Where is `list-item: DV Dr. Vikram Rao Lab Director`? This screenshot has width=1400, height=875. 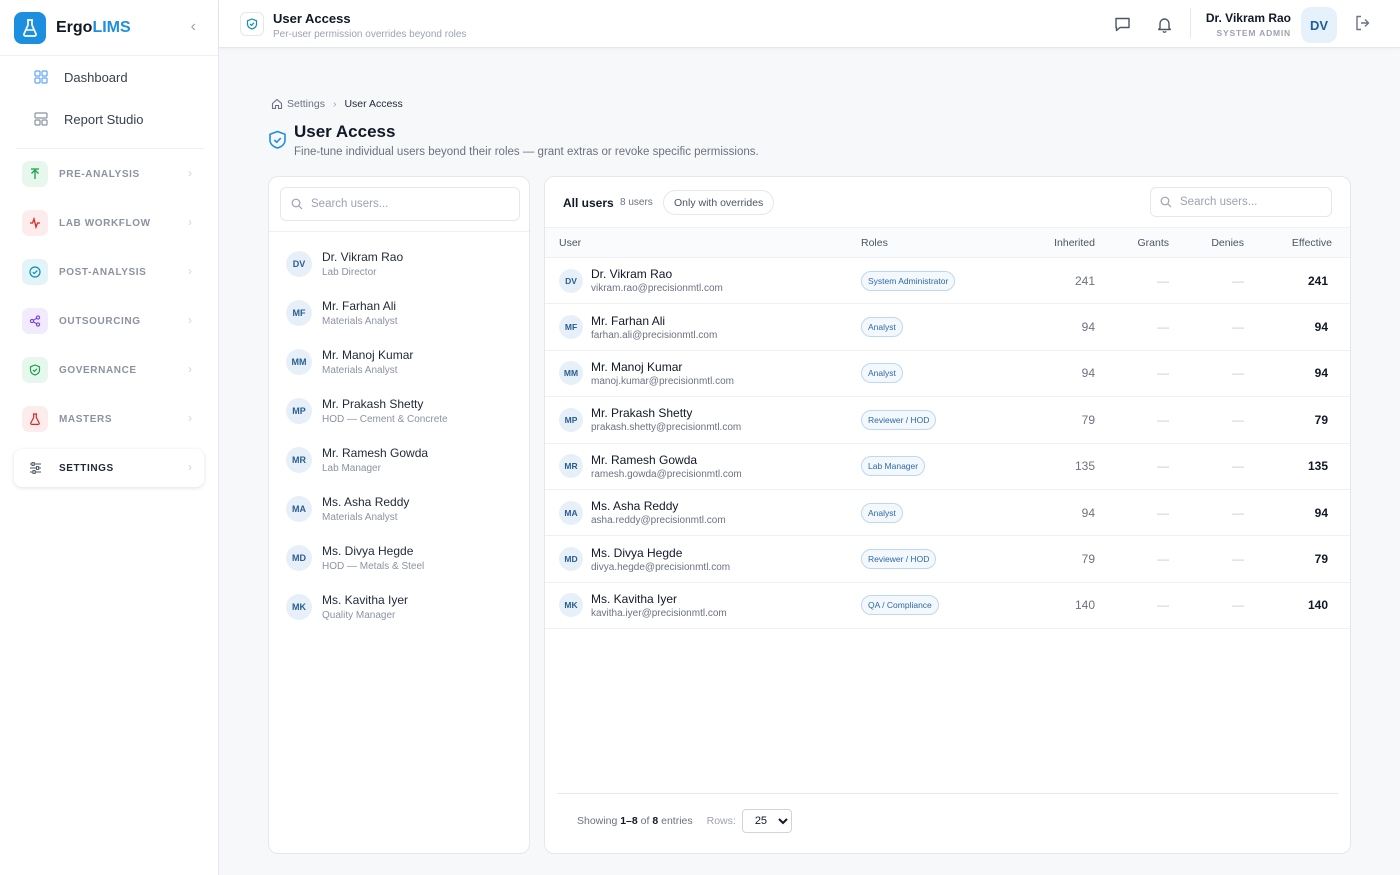
list-item: DV Dr. Vikram Rao Lab Director is located at coordinates (399, 263).